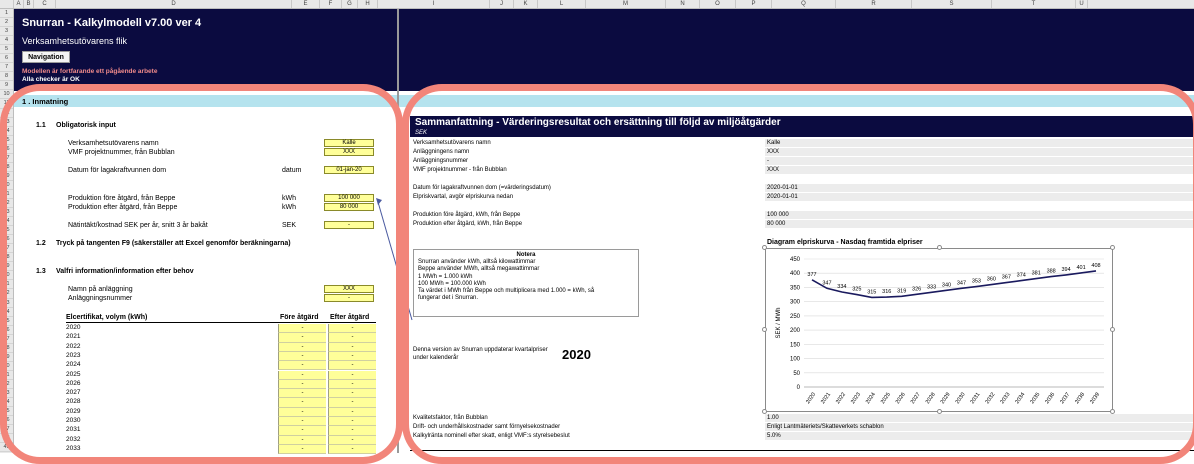  I want to click on column-header-a: A, so click(19, 4).